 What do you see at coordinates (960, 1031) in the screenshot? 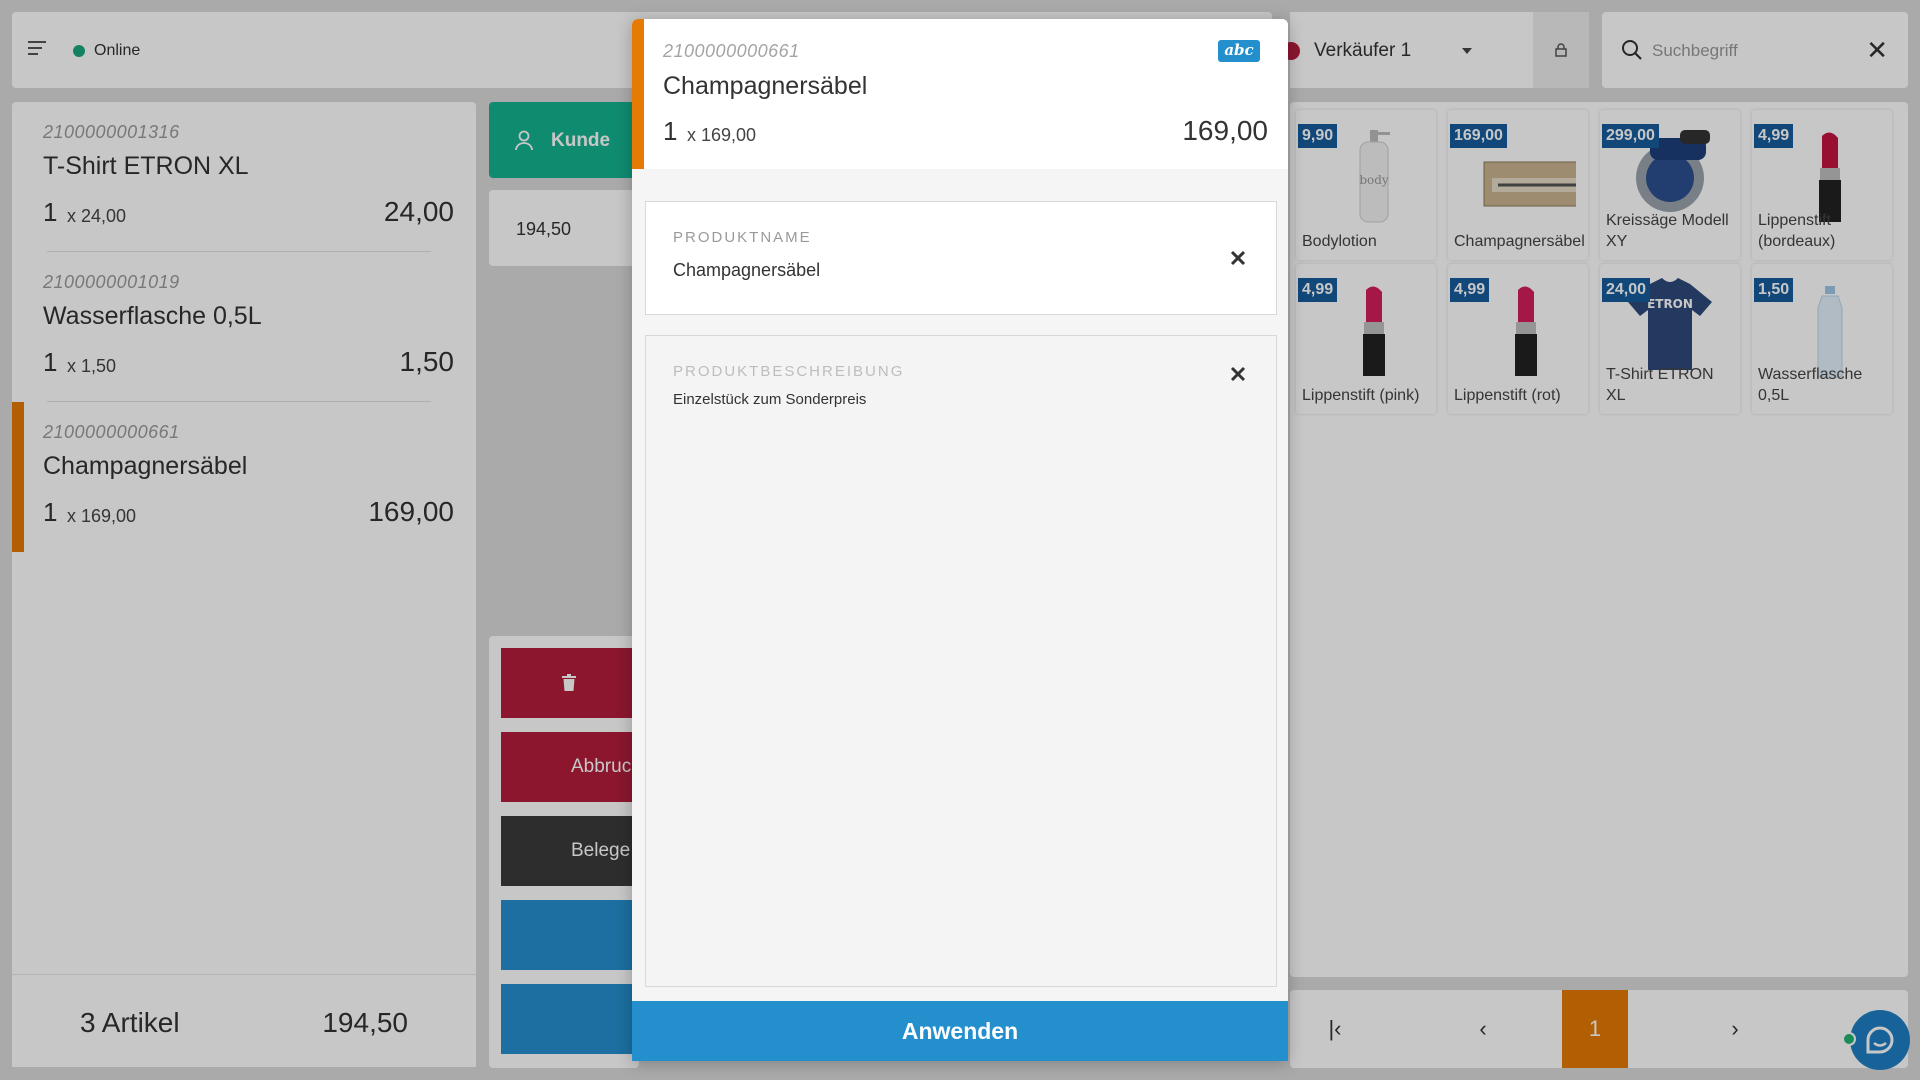
I see `apply-button: Anwenden` at bounding box center [960, 1031].